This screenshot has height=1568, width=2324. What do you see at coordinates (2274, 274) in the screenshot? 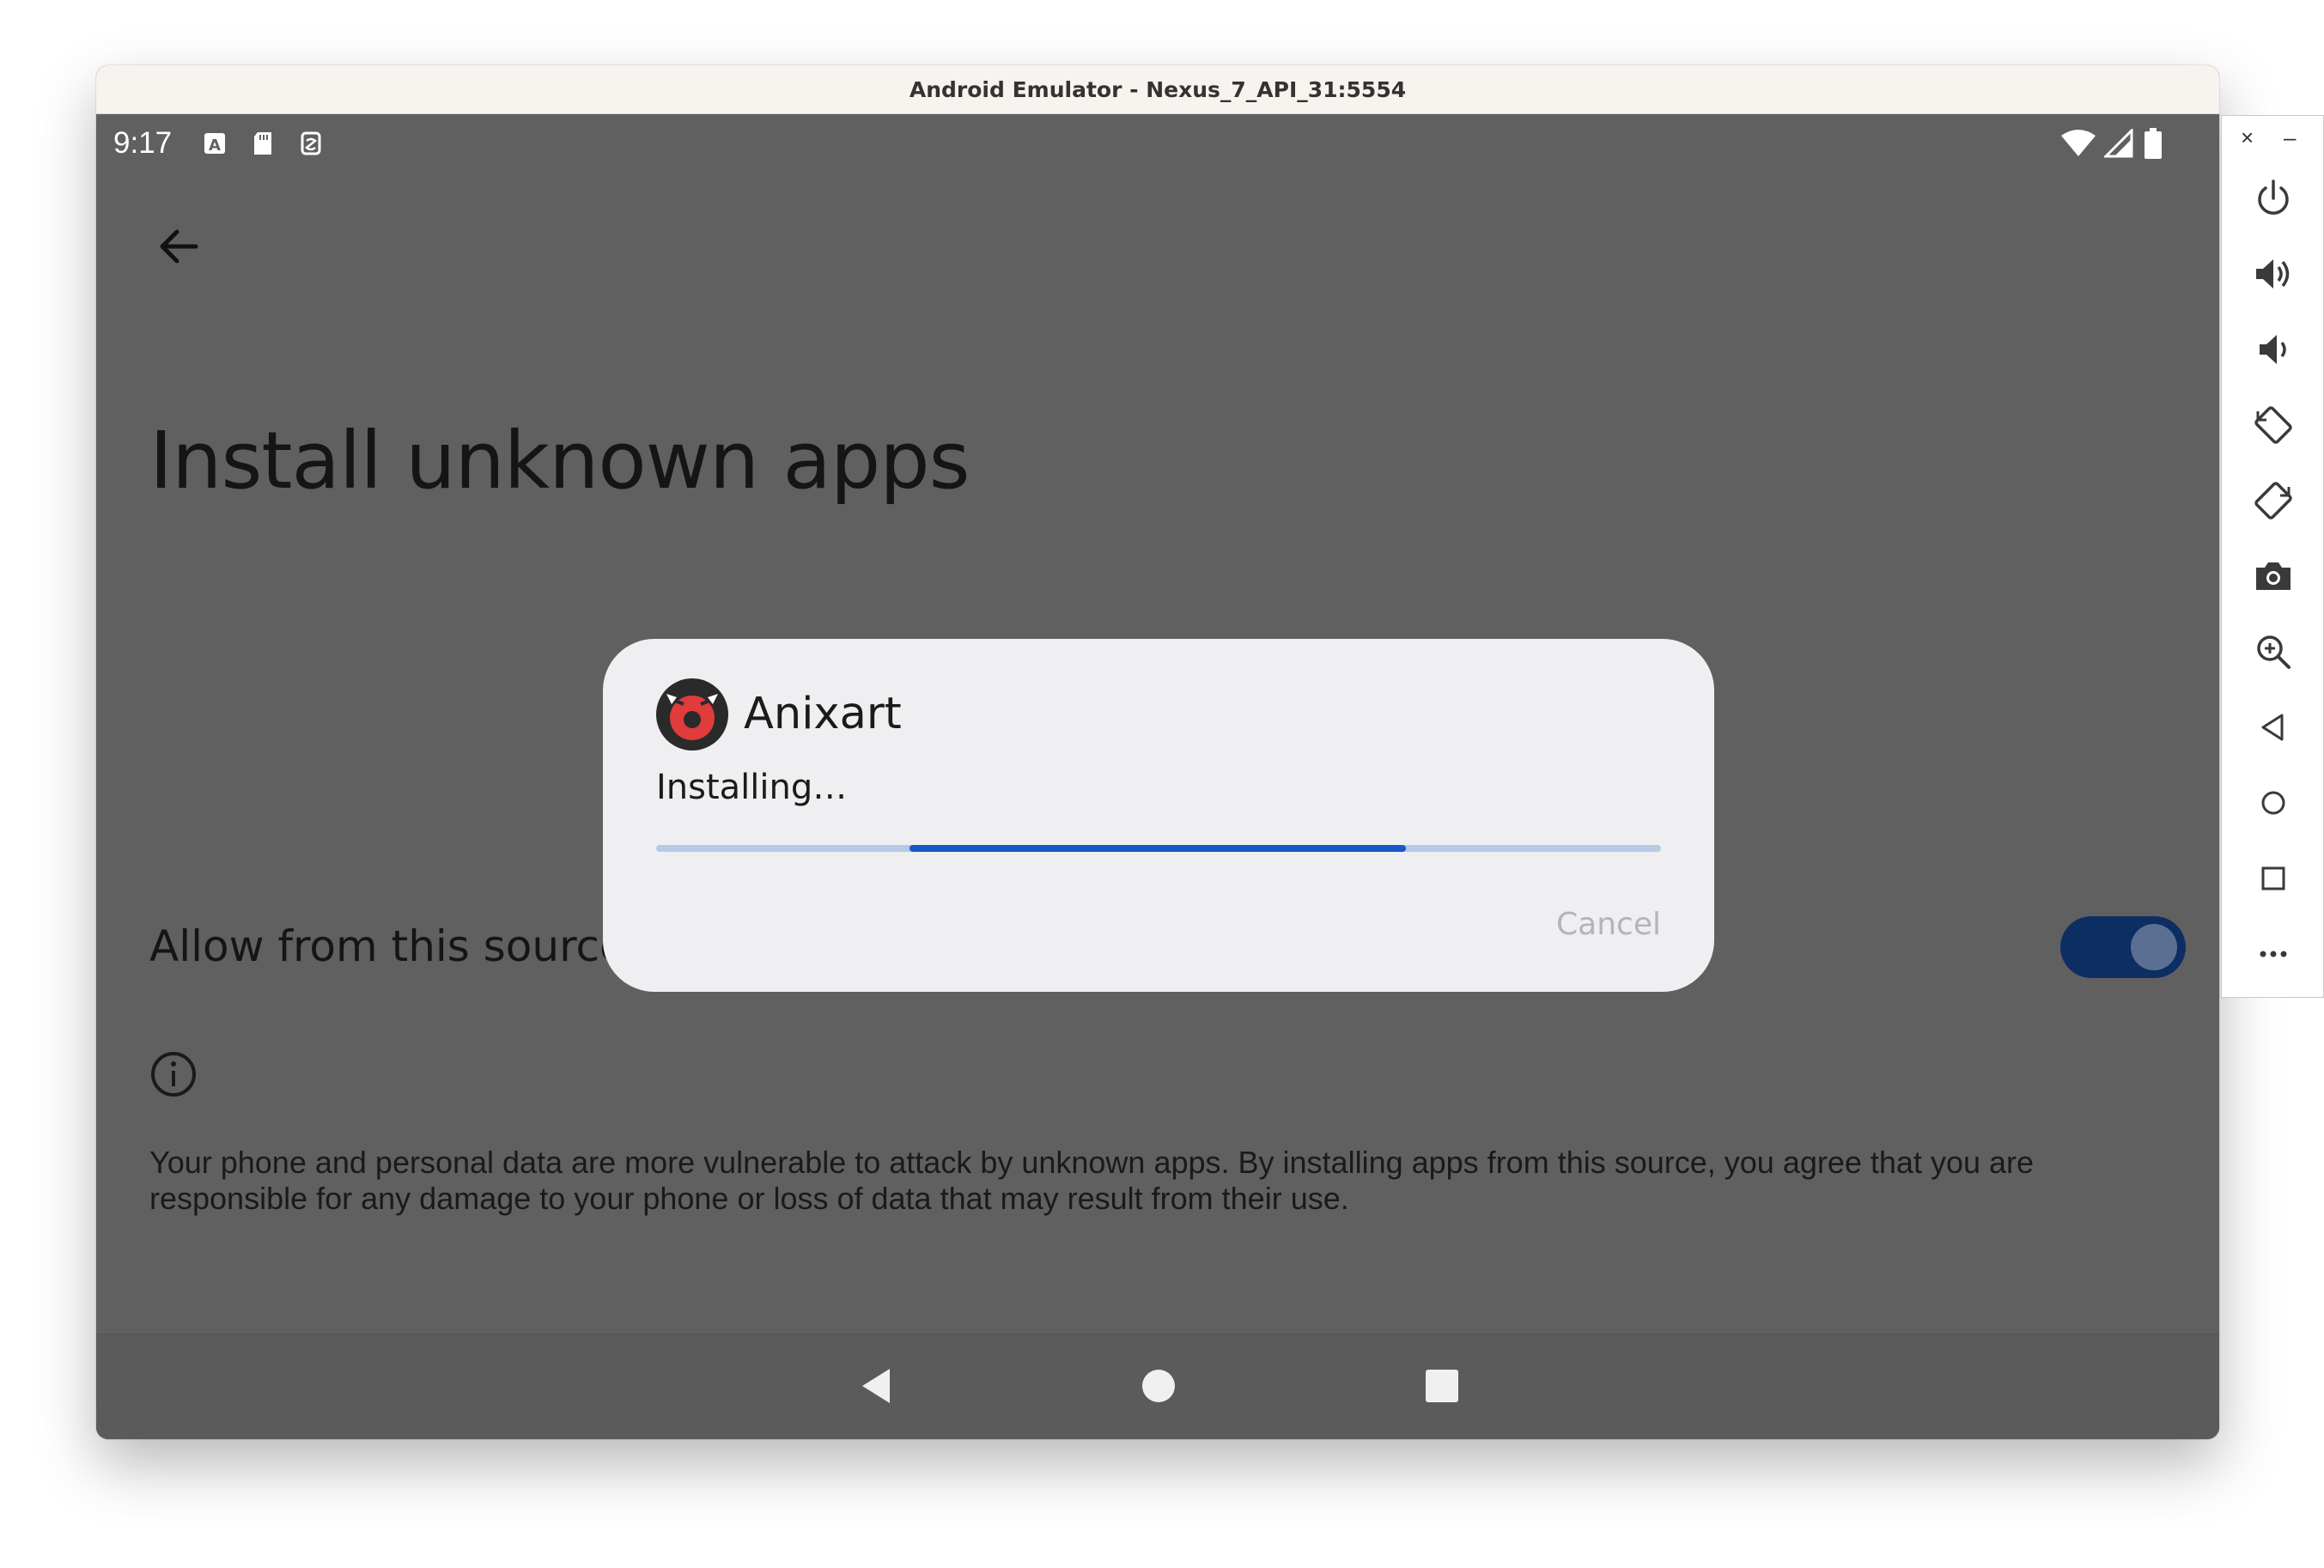
I see `volume-up-icon` at bounding box center [2274, 274].